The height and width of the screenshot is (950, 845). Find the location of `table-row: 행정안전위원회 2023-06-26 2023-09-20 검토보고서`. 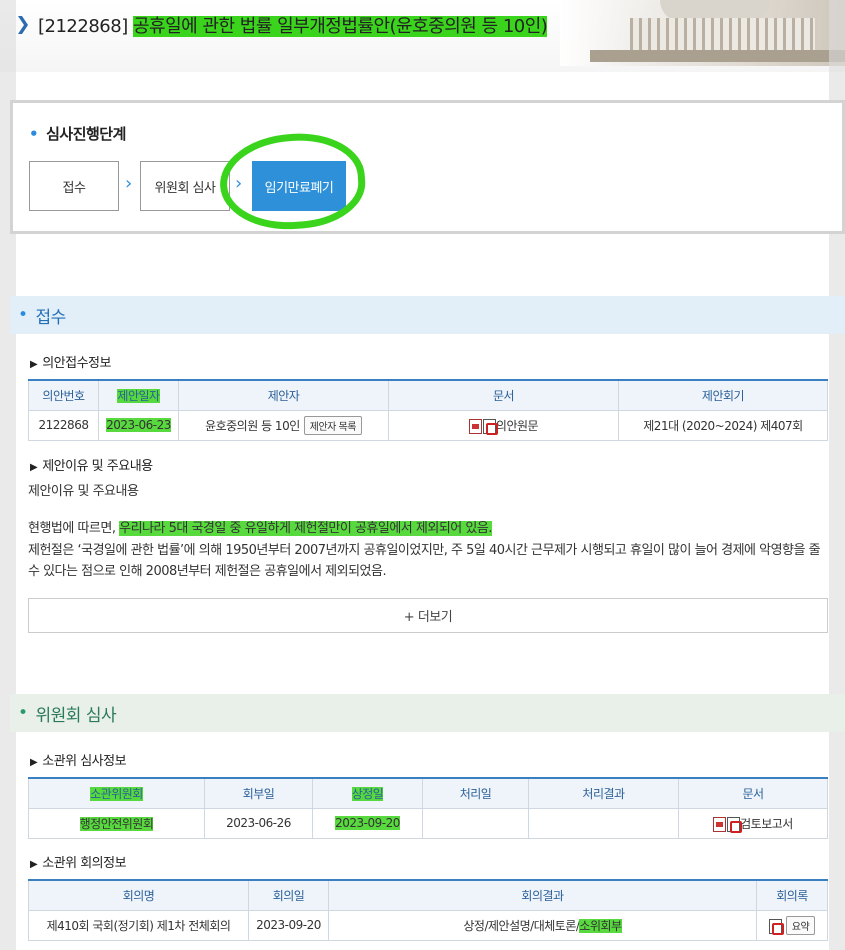

table-row: 행정안전위원회 2023-06-26 2023-09-20 검토보고서 is located at coordinates (428, 823).